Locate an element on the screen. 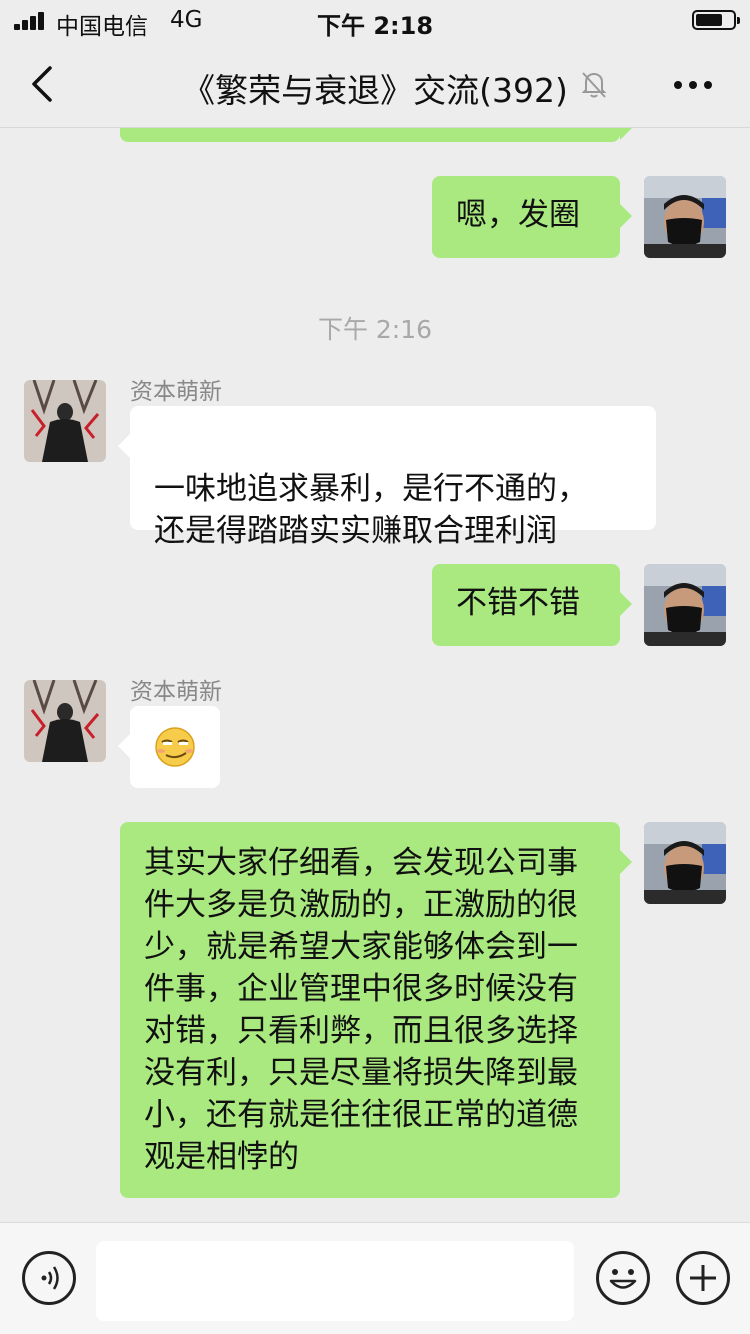 This screenshot has width=750, height=1334. message-bubble: 一味地追求暴利，是行不通的， 还是得踏踏实实赚取合理利润 is located at coordinates (387, 477).